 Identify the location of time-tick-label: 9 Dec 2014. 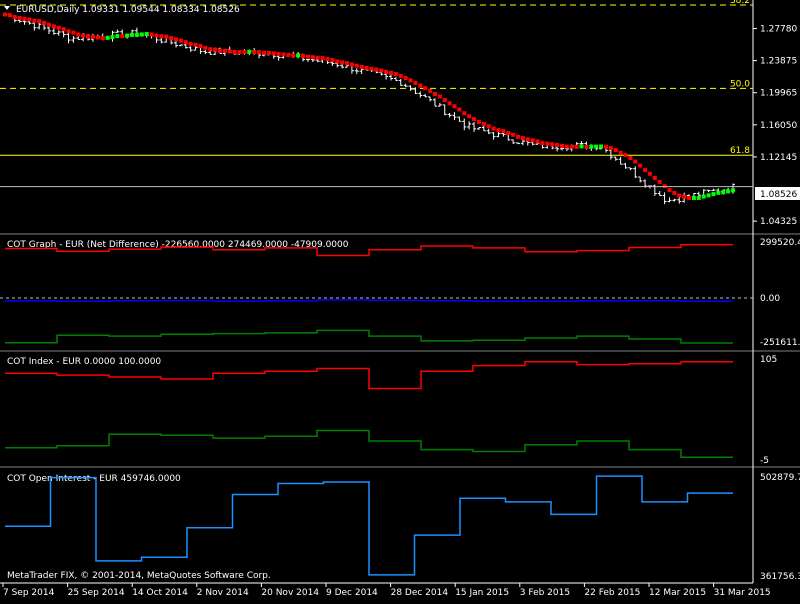
(352, 593).